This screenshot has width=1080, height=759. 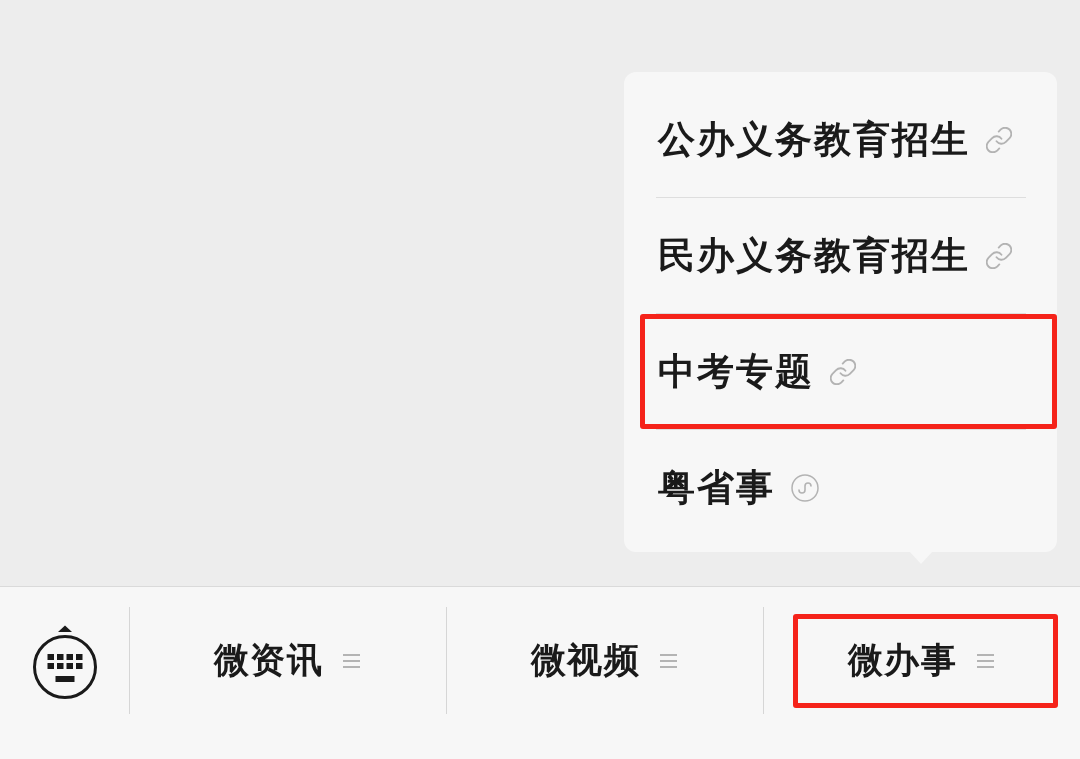 I want to click on menu-item: 中考专题, so click(x=848, y=371).